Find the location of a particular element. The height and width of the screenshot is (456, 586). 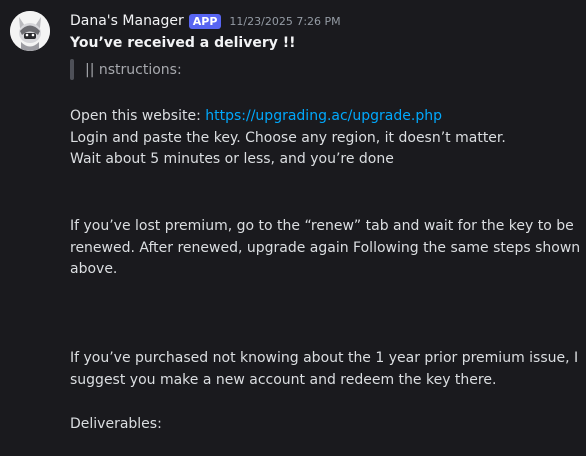

quote-text: || nstructions: is located at coordinates (133, 69).